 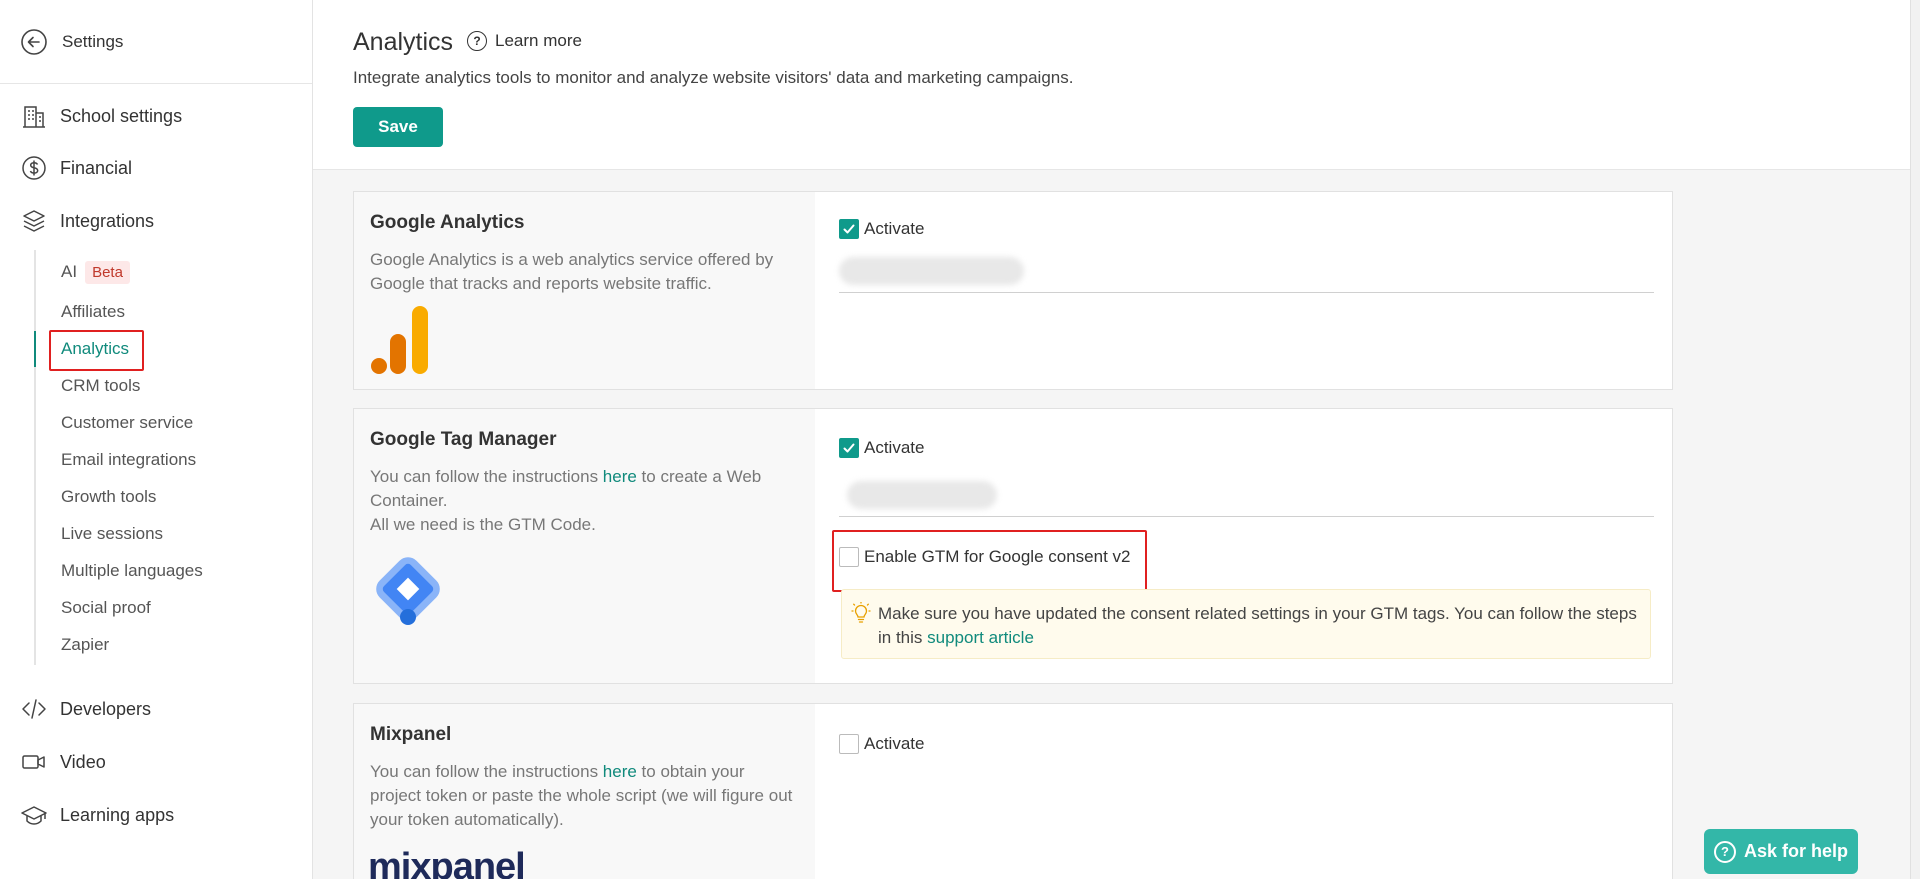 I want to click on learn-more-link: ? Learn more, so click(x=524, y=41).